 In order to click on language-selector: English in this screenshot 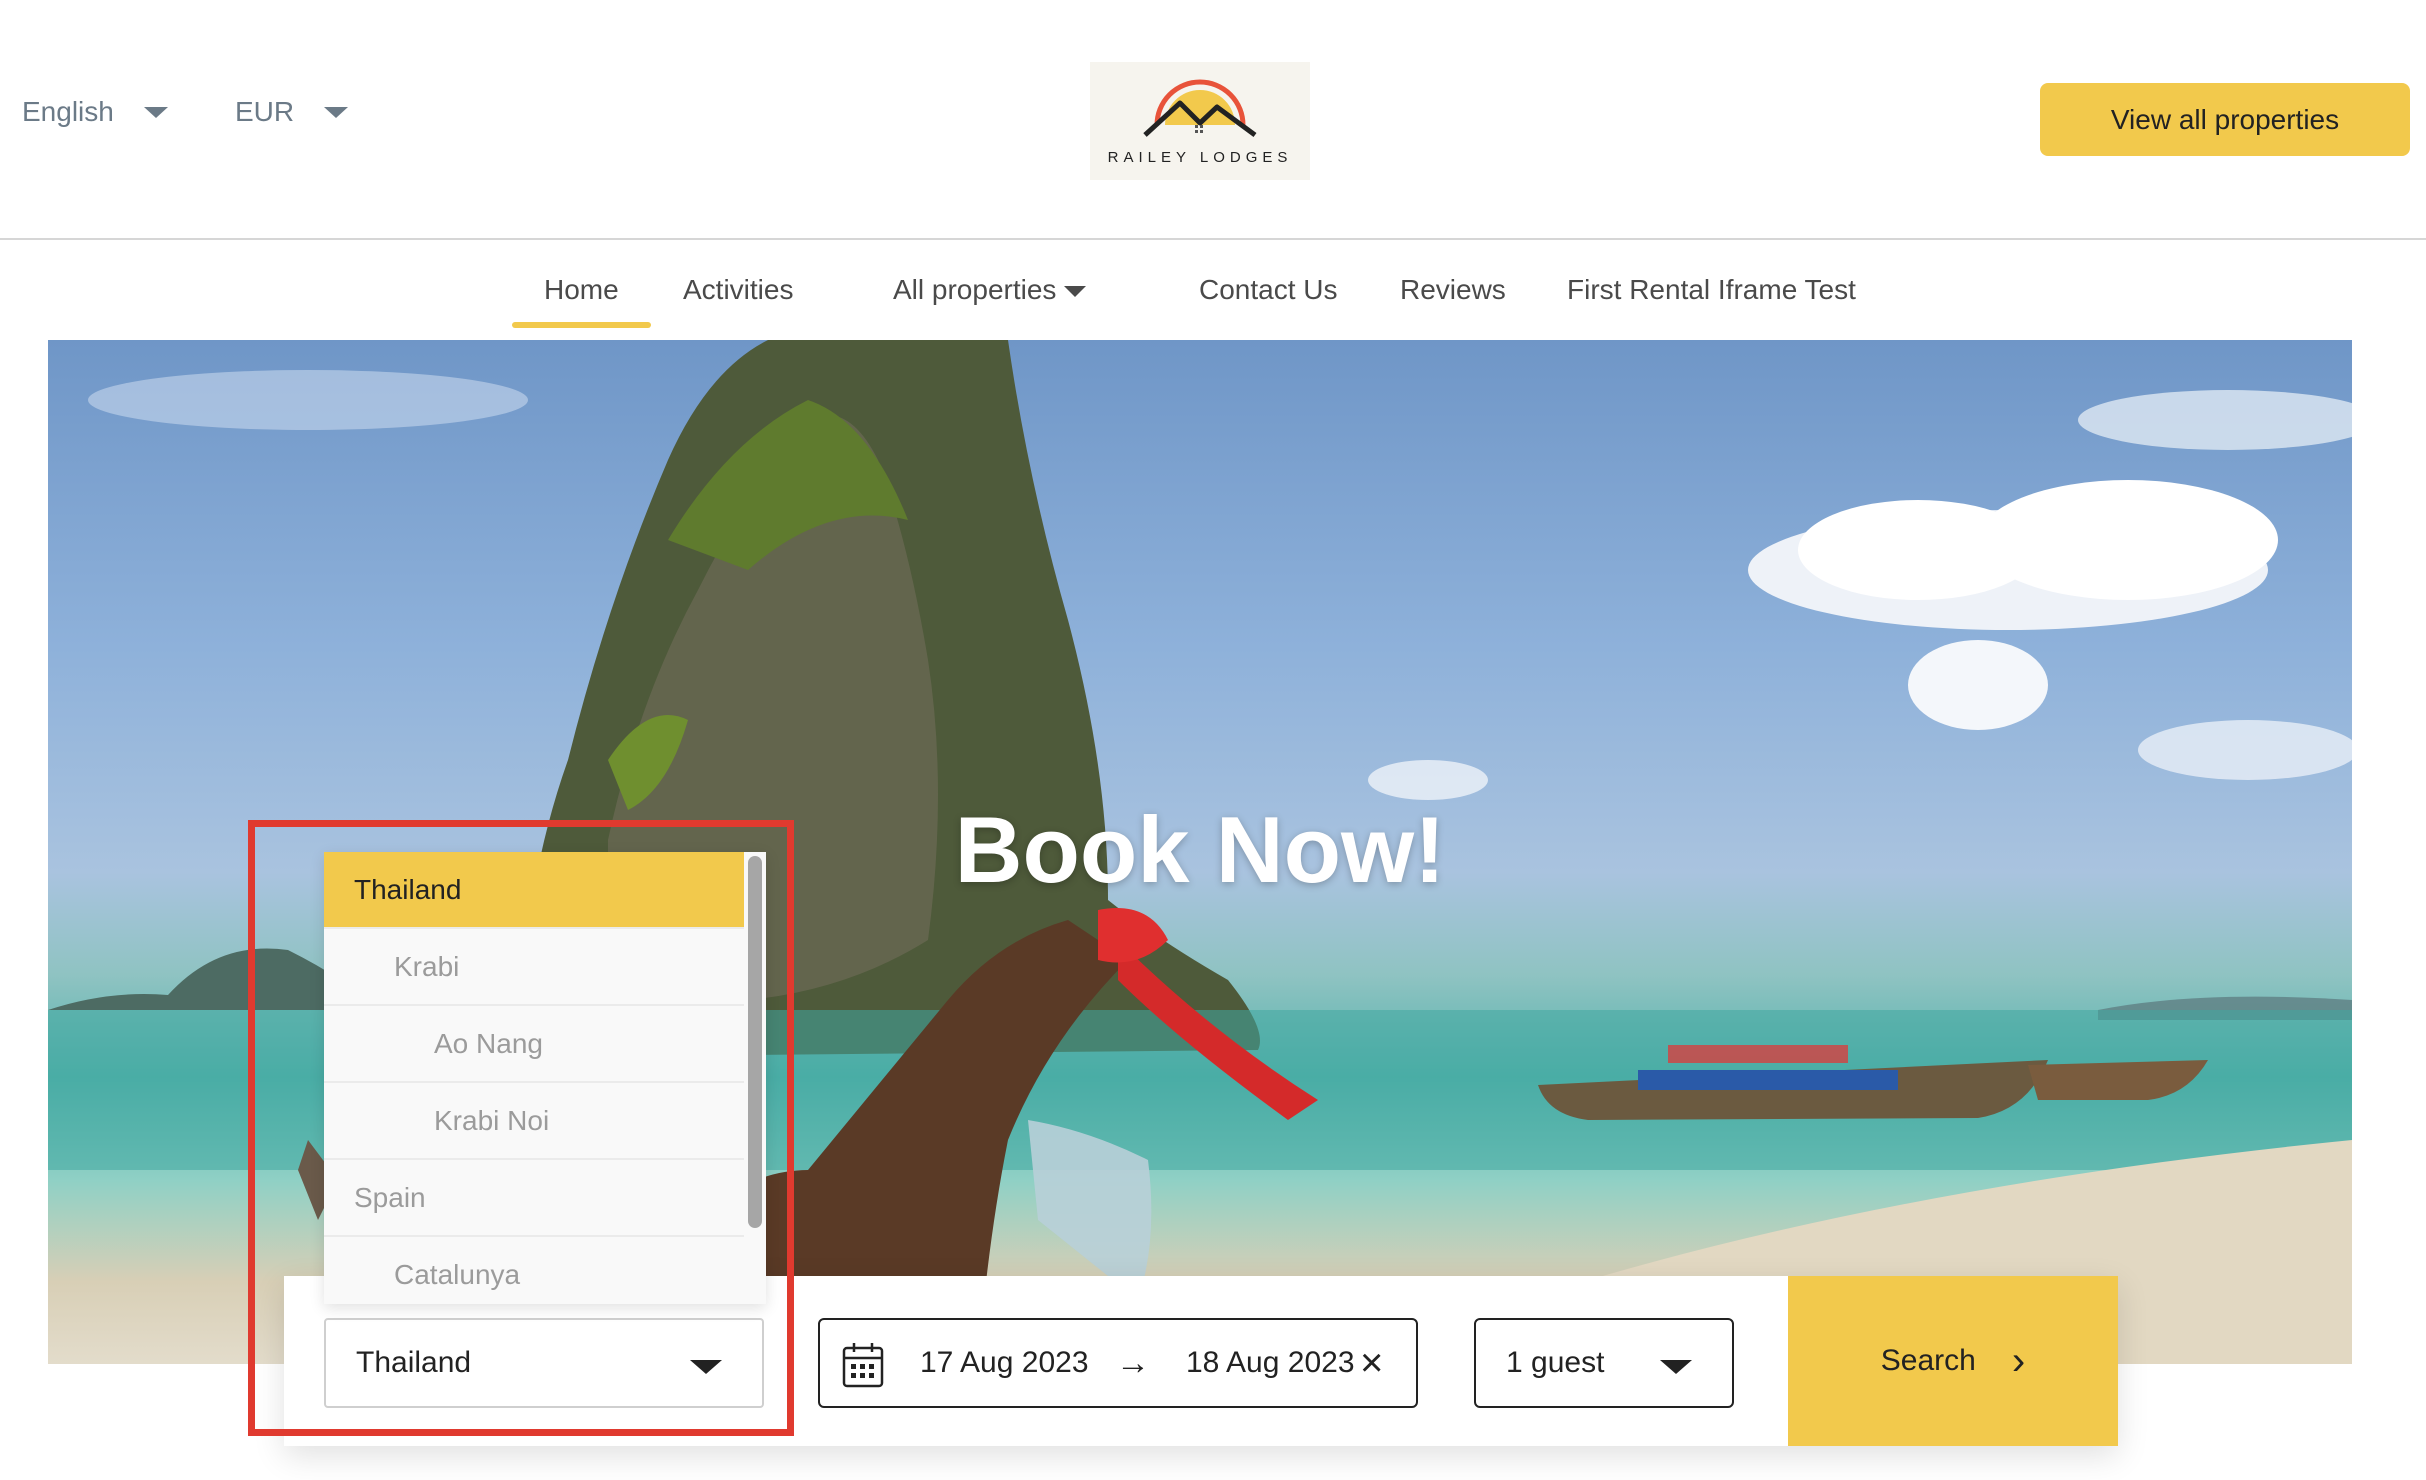, I will do `click(95, 112)`.